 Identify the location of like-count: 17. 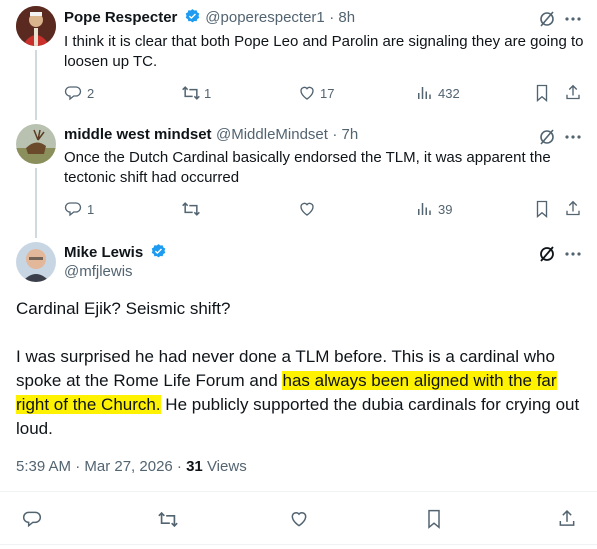
(327, 93).